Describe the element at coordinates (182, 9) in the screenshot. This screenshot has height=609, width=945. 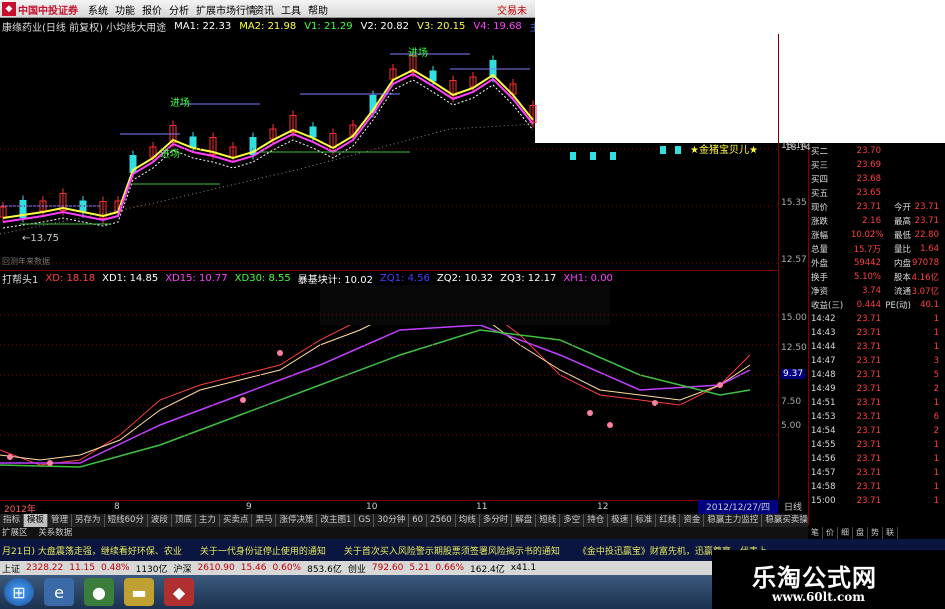
I see `menu-item-analysis: 分析` at that location.